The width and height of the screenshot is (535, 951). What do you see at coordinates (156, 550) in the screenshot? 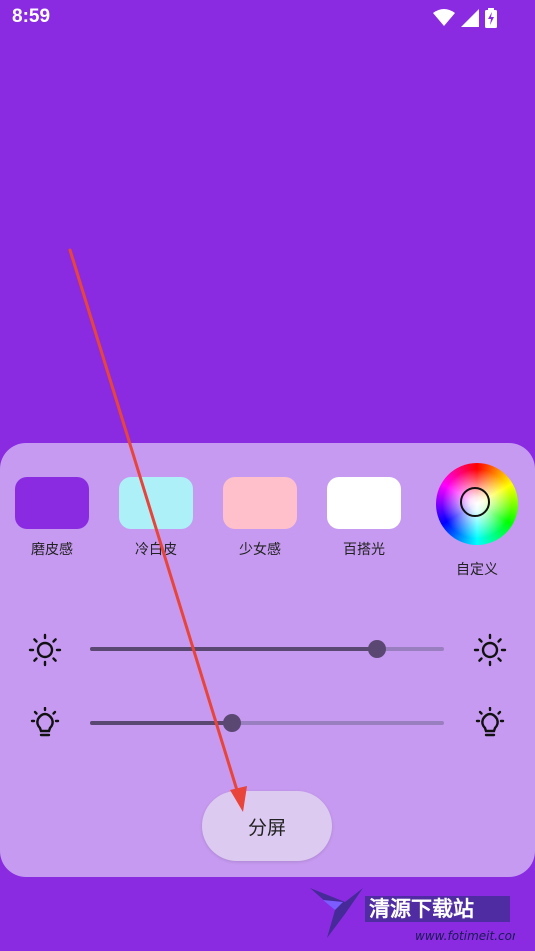
I see `preset-label: 冷白皮` at bounding box center [156, 550].